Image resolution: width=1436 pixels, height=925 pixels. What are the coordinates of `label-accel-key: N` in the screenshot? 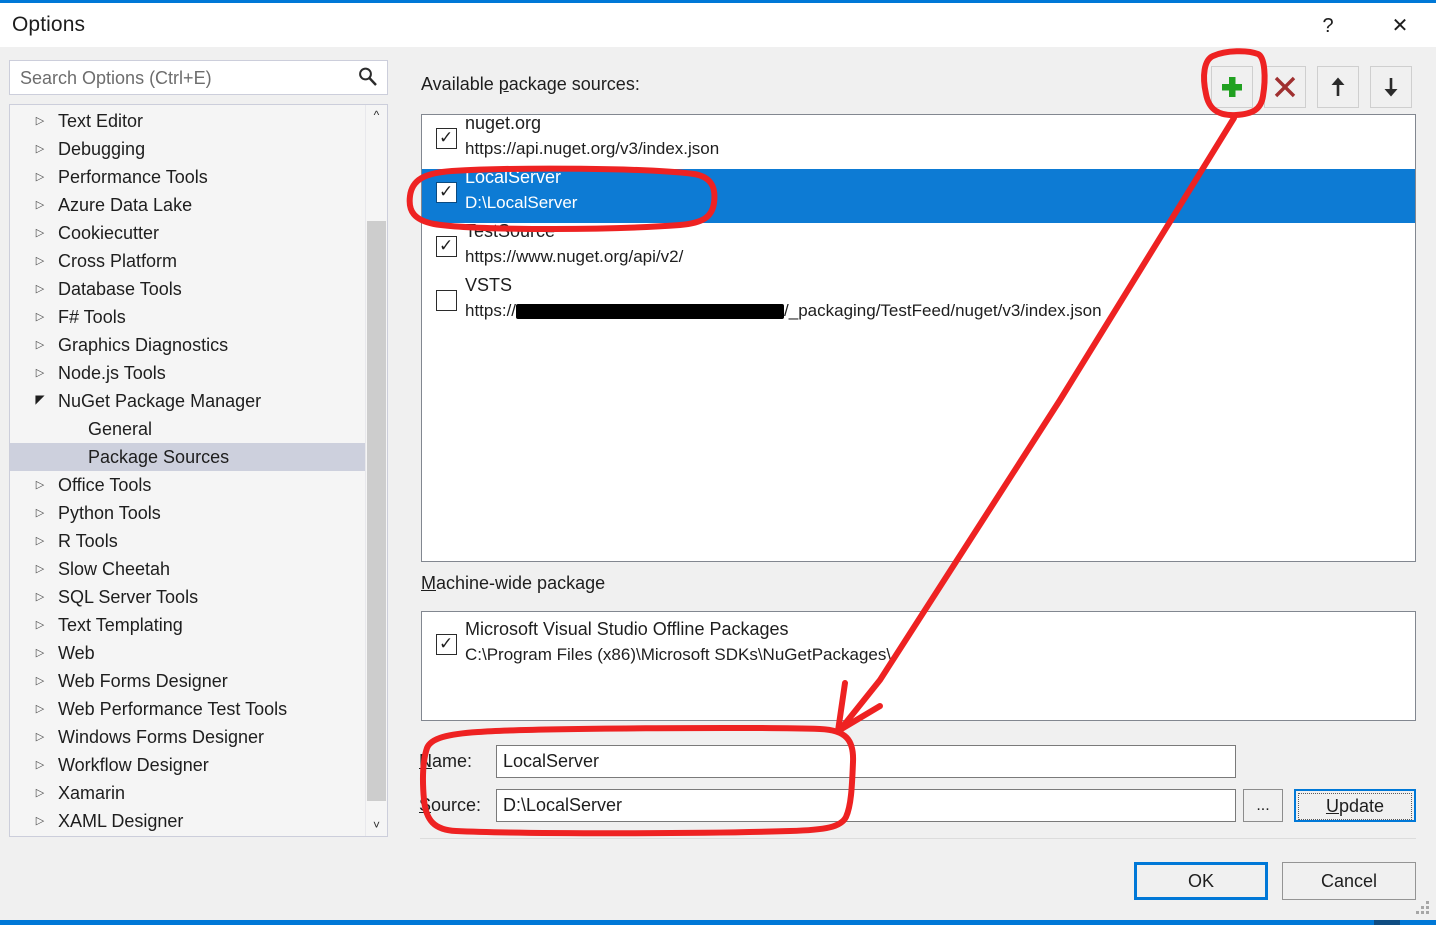 It's located at (425, 761).